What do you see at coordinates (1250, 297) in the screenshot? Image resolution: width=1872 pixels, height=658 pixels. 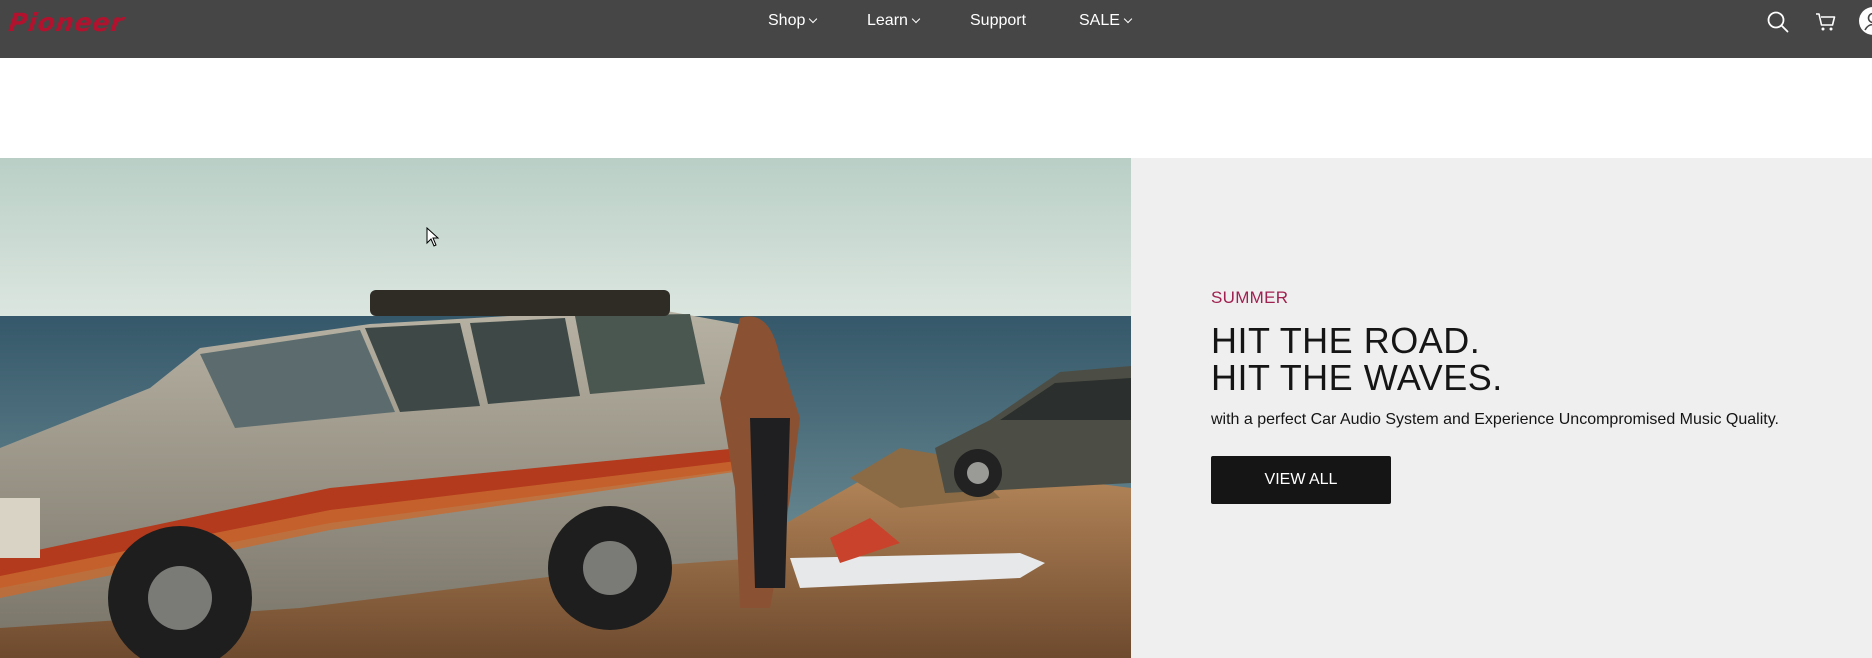 I see `hero-eyebrow: SUMMER` at bounding box center [1250, 297].